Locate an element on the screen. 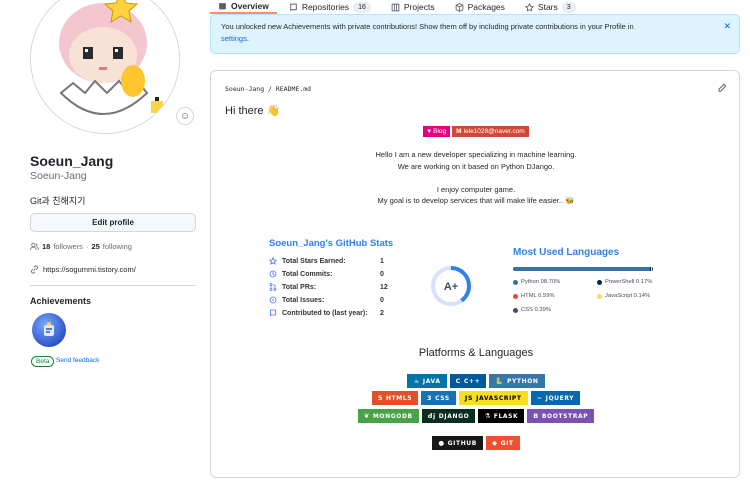  tab-count: 16 is located at coordinates (362, 7).